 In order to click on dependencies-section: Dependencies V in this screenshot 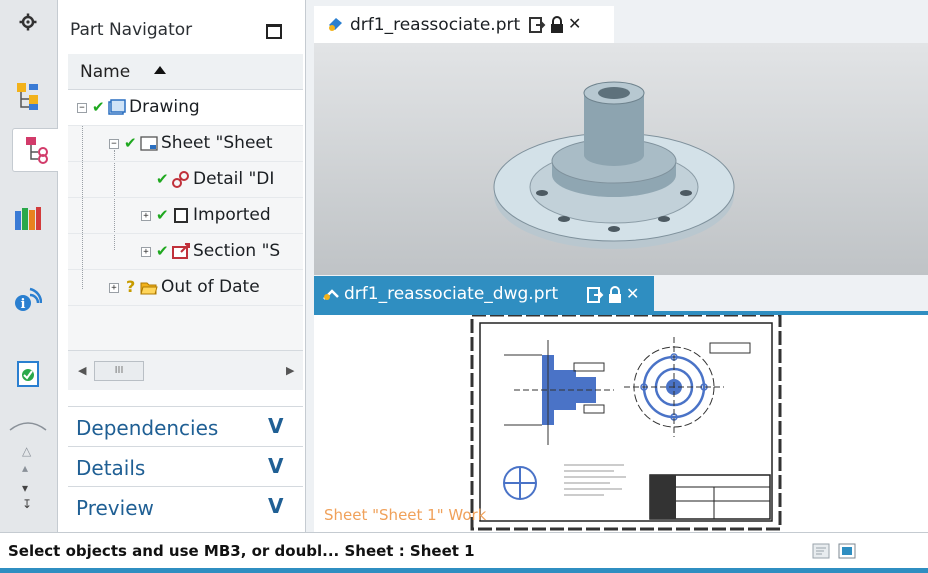, I will do `click(185, 426)`.